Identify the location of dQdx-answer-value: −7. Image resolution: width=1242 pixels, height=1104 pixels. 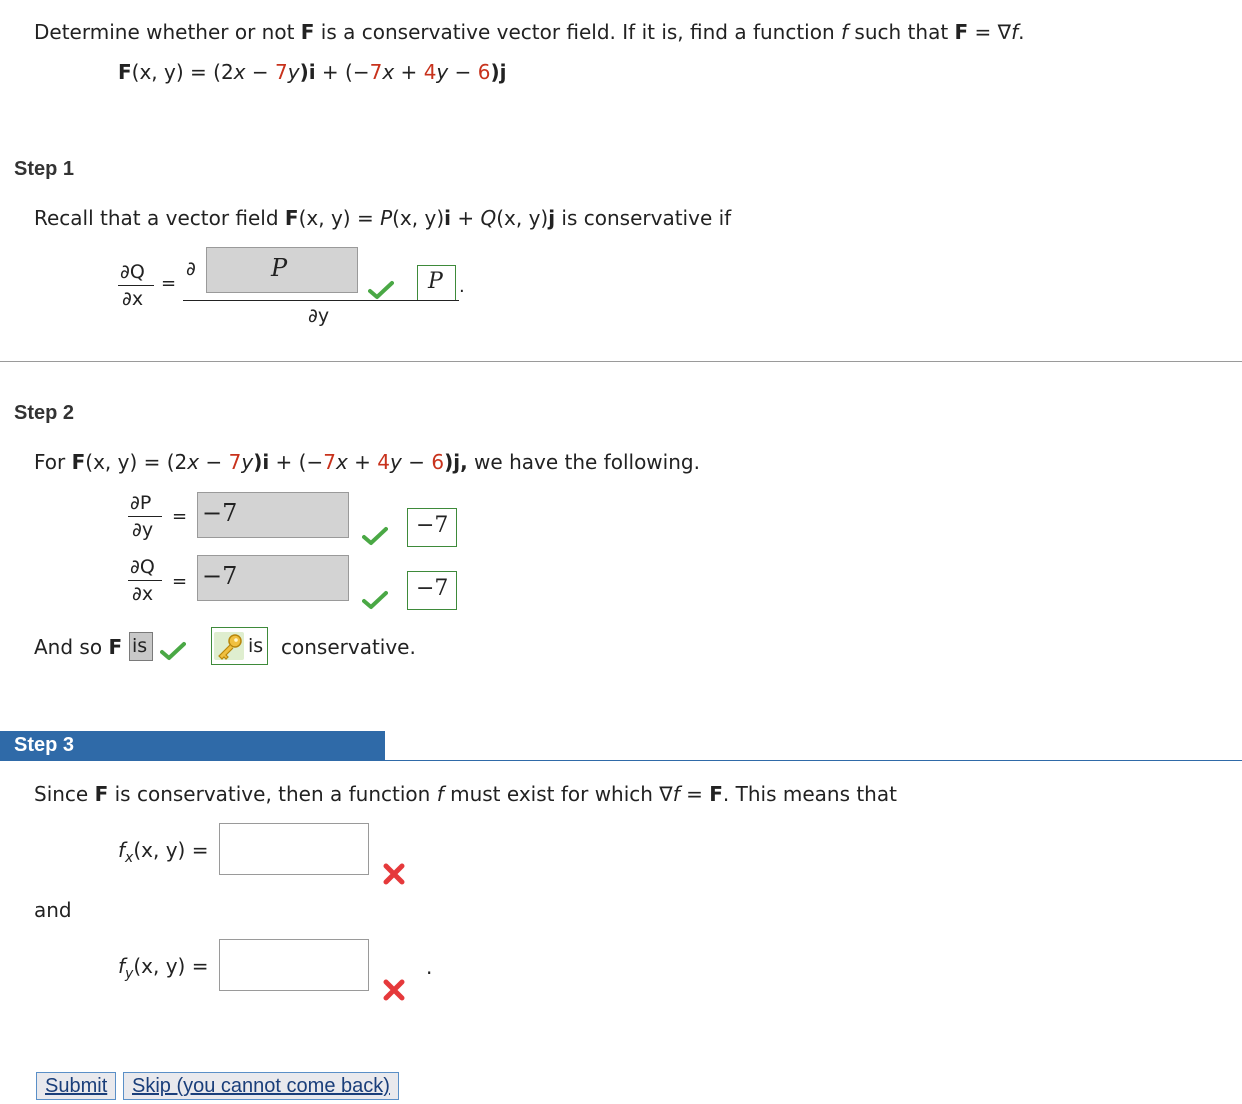
(432, 588).